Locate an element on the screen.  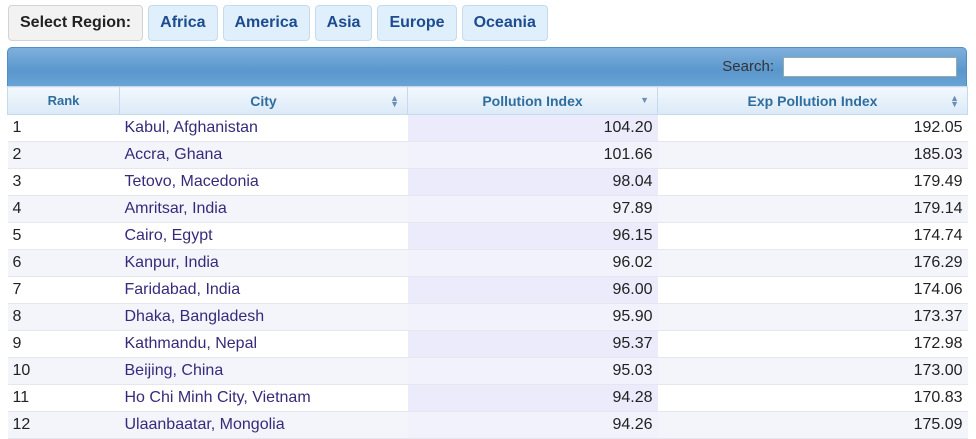
city-link: Dhaka, Bangladesh is located at coordinates (263, 317).